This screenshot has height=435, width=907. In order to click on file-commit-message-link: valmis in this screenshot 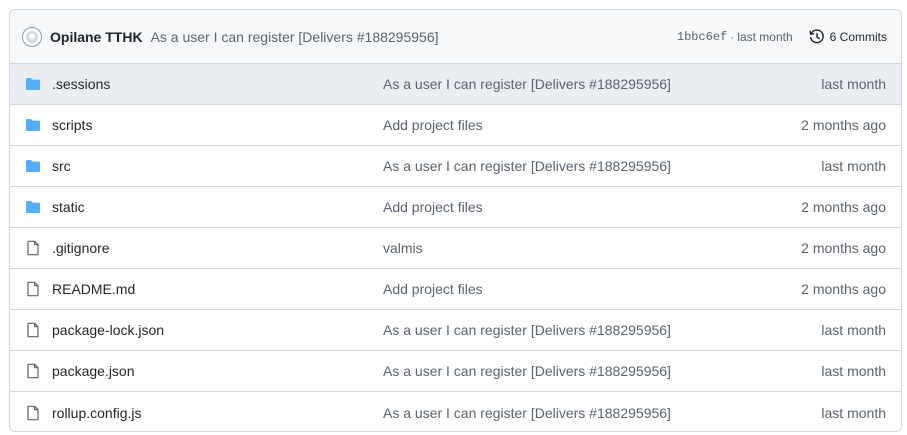, I will do `click(592, 248)`.